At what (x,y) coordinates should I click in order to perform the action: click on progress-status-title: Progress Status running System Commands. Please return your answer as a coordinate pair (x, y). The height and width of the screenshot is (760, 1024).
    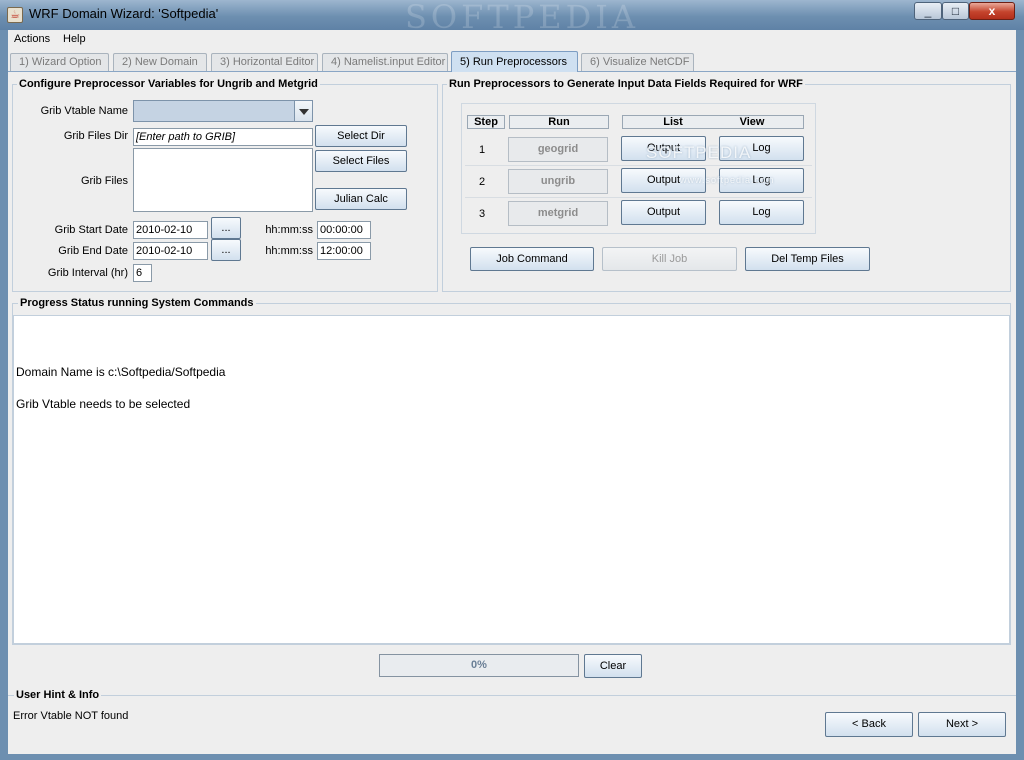
    Looking at the image, I should click on (137, 303).